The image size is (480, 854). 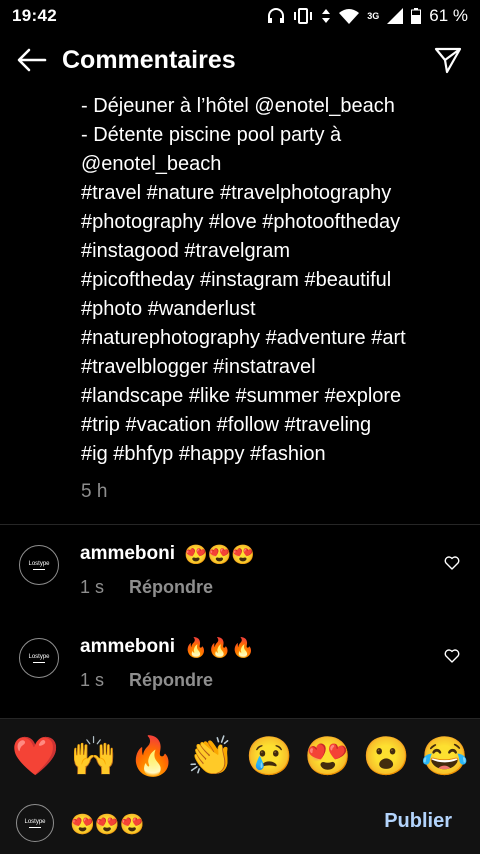 What do you see at coordinates (210, 757) in the screenshot?
I see `emoji-clap-button: 👏` at bounding box center [210, 757].